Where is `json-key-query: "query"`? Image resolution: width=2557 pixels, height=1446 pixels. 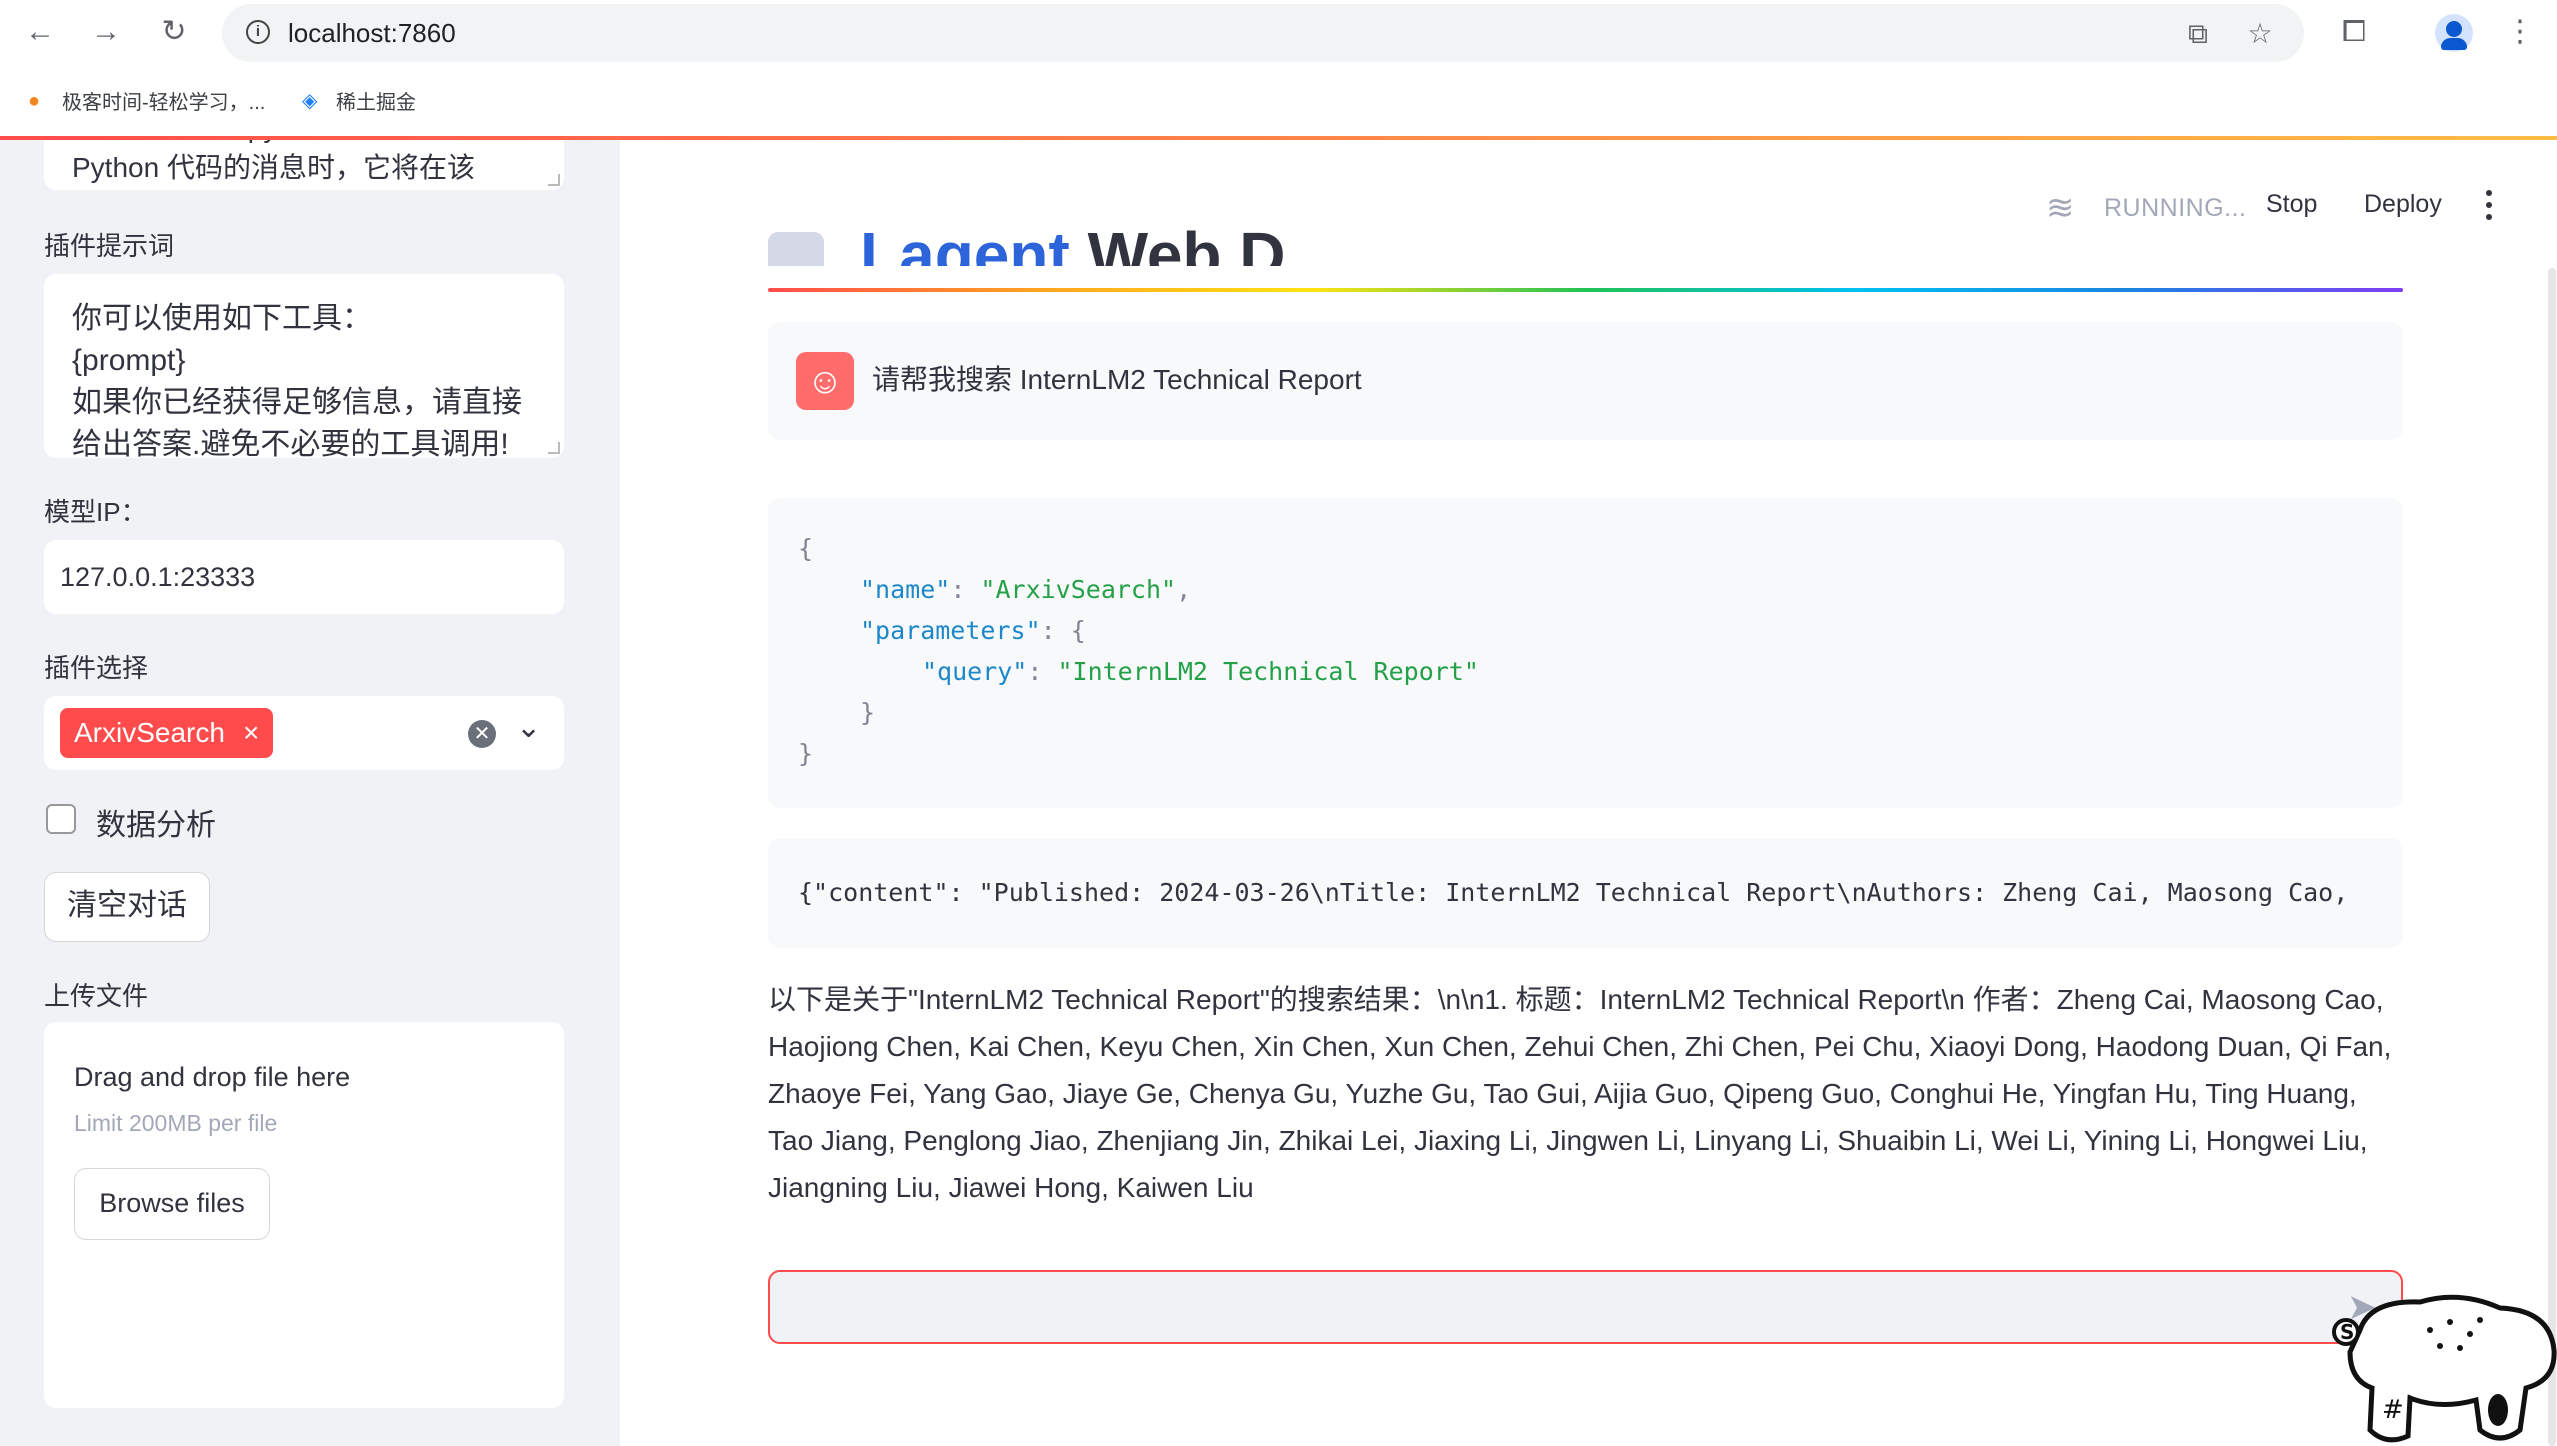
json-key-query: "query" is located at coordinates (975, 671).